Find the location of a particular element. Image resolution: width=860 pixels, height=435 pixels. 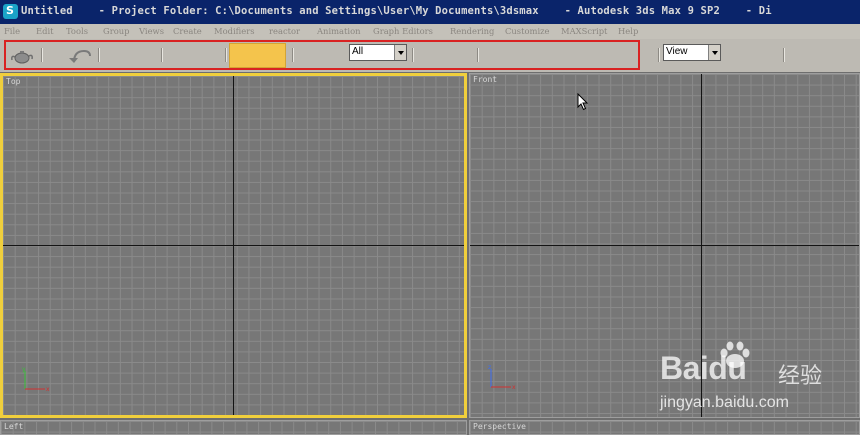

watermark-brand: Baidu is located at coordinates (703, 368).